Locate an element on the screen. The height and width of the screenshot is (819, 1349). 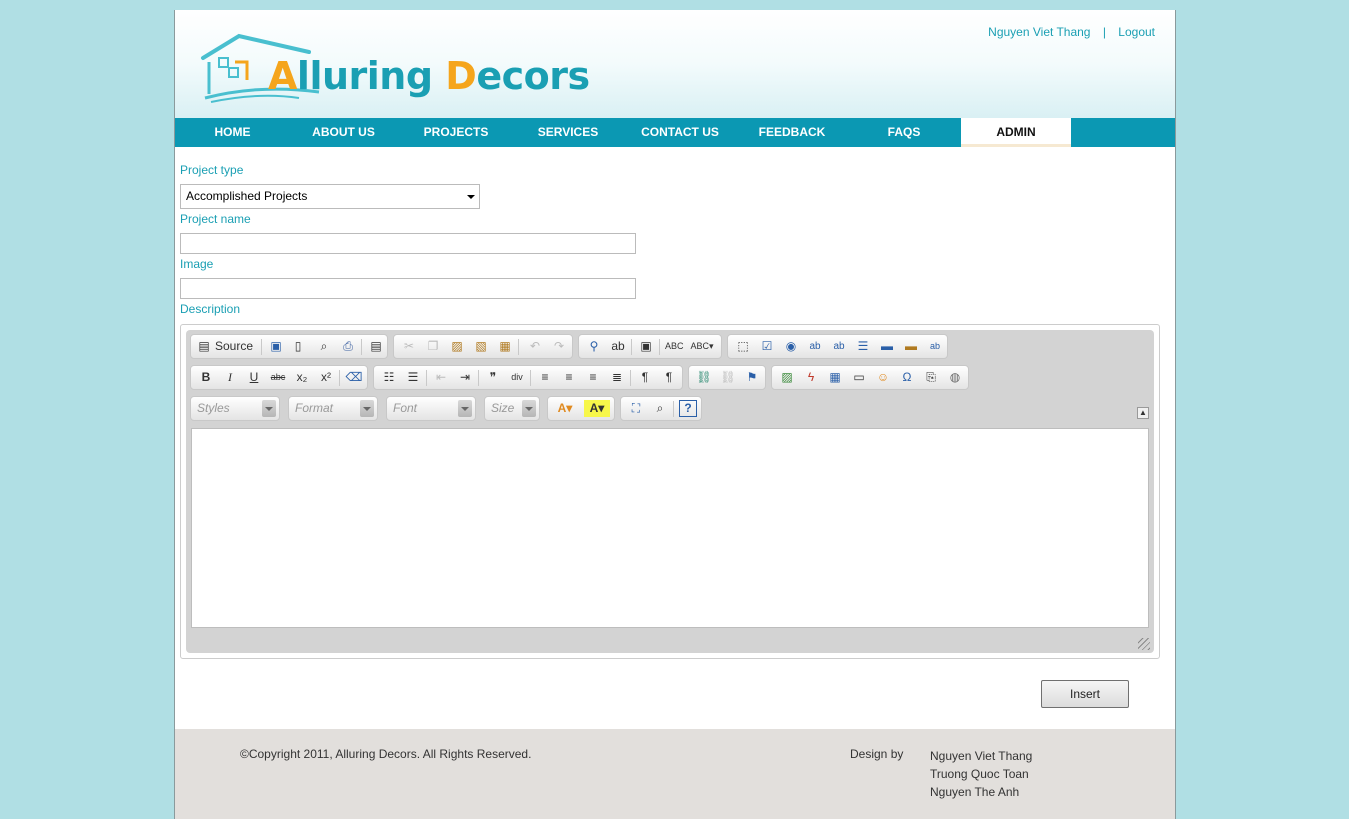
logout-link: Logout is located at coordinates (1136, 32).